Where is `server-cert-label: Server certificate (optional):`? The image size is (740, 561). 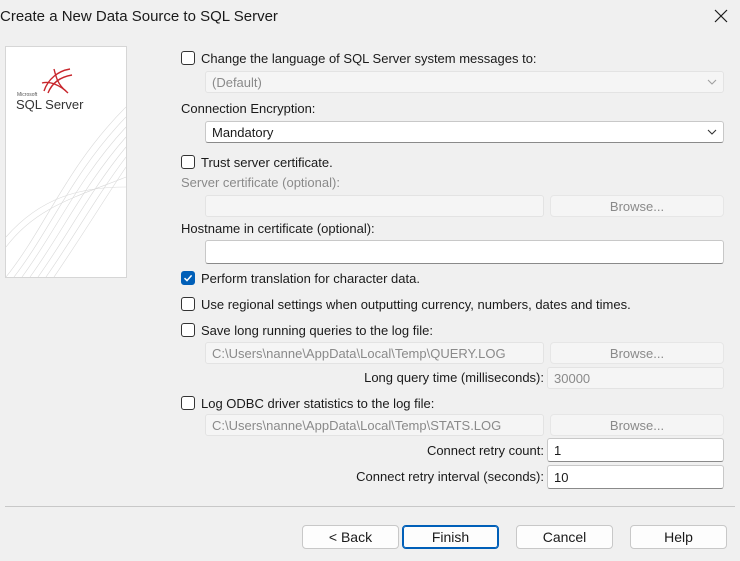
server-cert-label: Server certificate (optional): is located at coordinates (260, 182).